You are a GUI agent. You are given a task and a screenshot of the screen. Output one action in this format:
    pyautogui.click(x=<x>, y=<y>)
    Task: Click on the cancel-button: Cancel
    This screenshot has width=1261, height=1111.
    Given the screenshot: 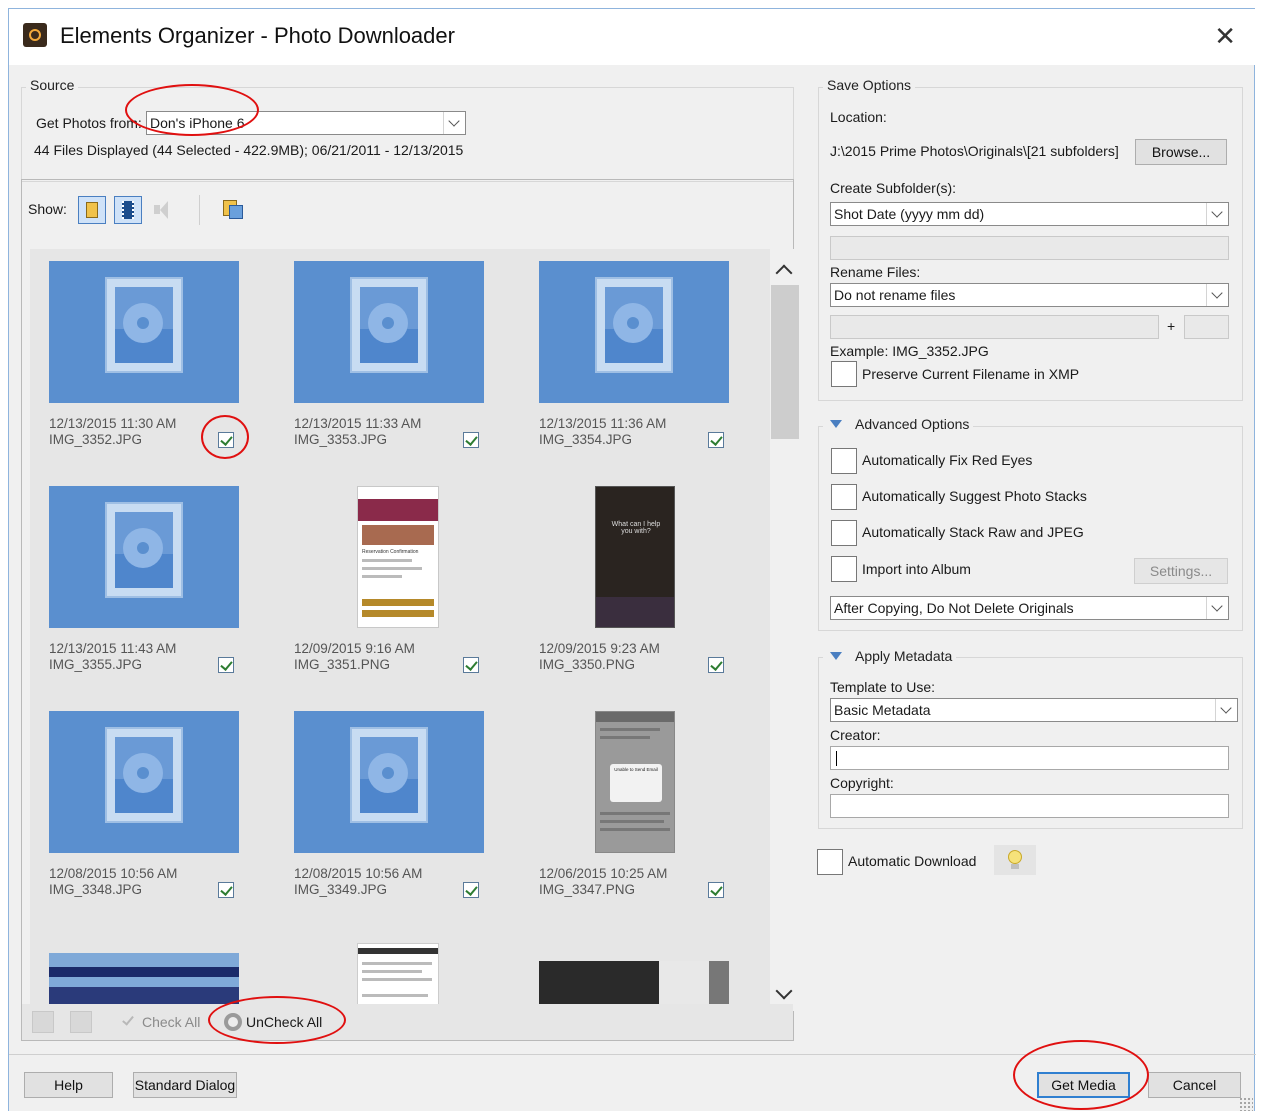 What is the action you would take?
    pyautogui.click(x=1194, y=1085)
    